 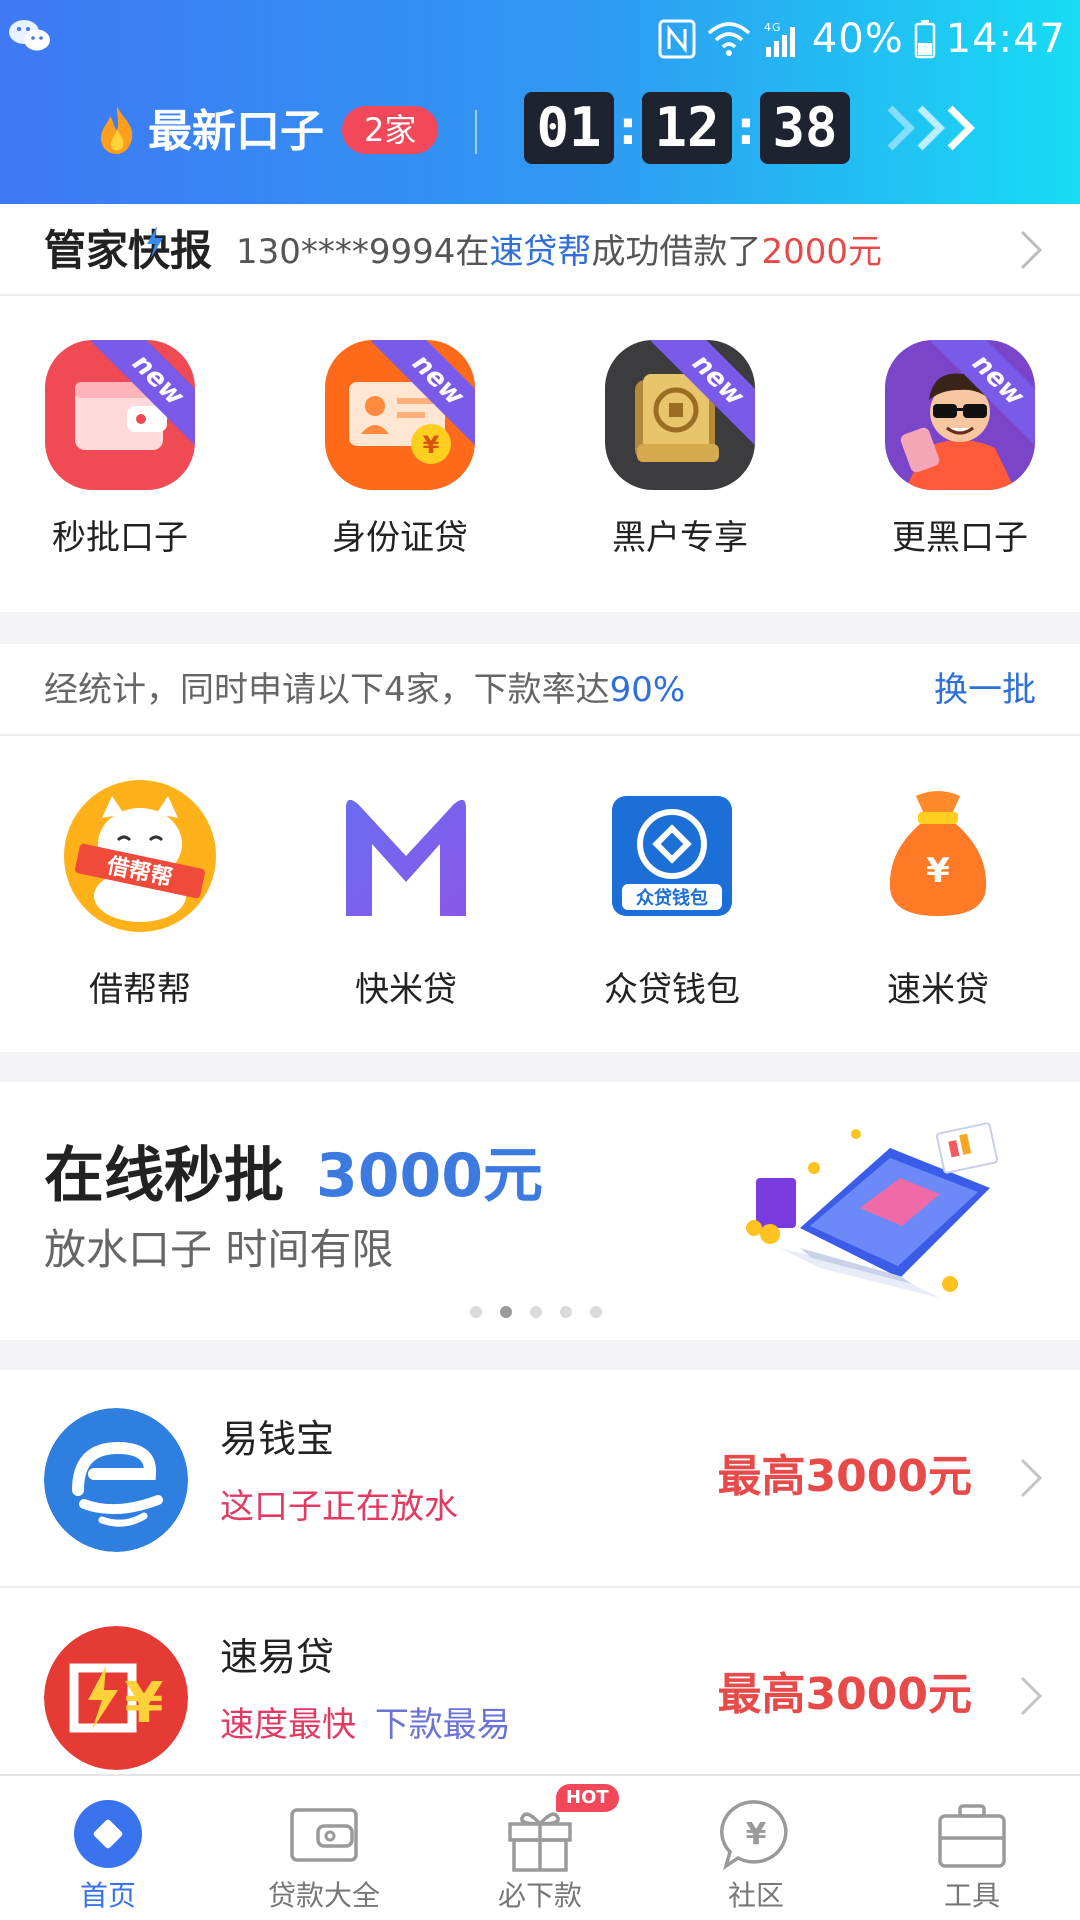 What do you see at coordinates (390, 130) in the screenshot?
I see `offer-count-badge: 2家` at bounding box center [390, 130].